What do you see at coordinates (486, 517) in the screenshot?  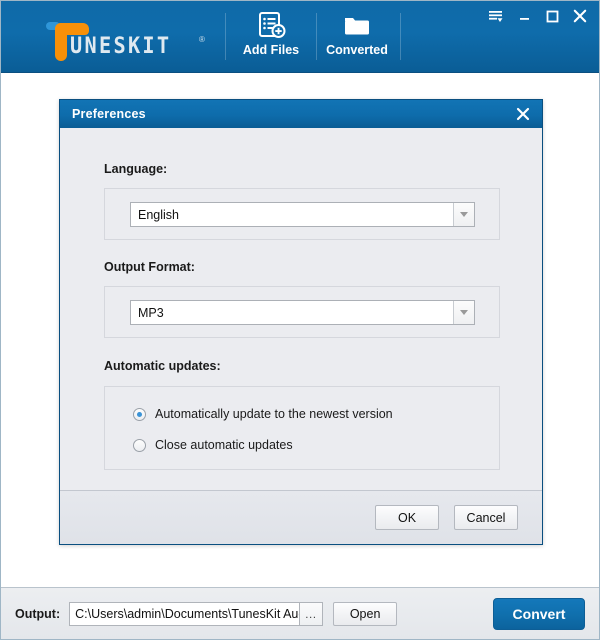 I see `cancel-button: Cancel` at bounding box center [486, 517].